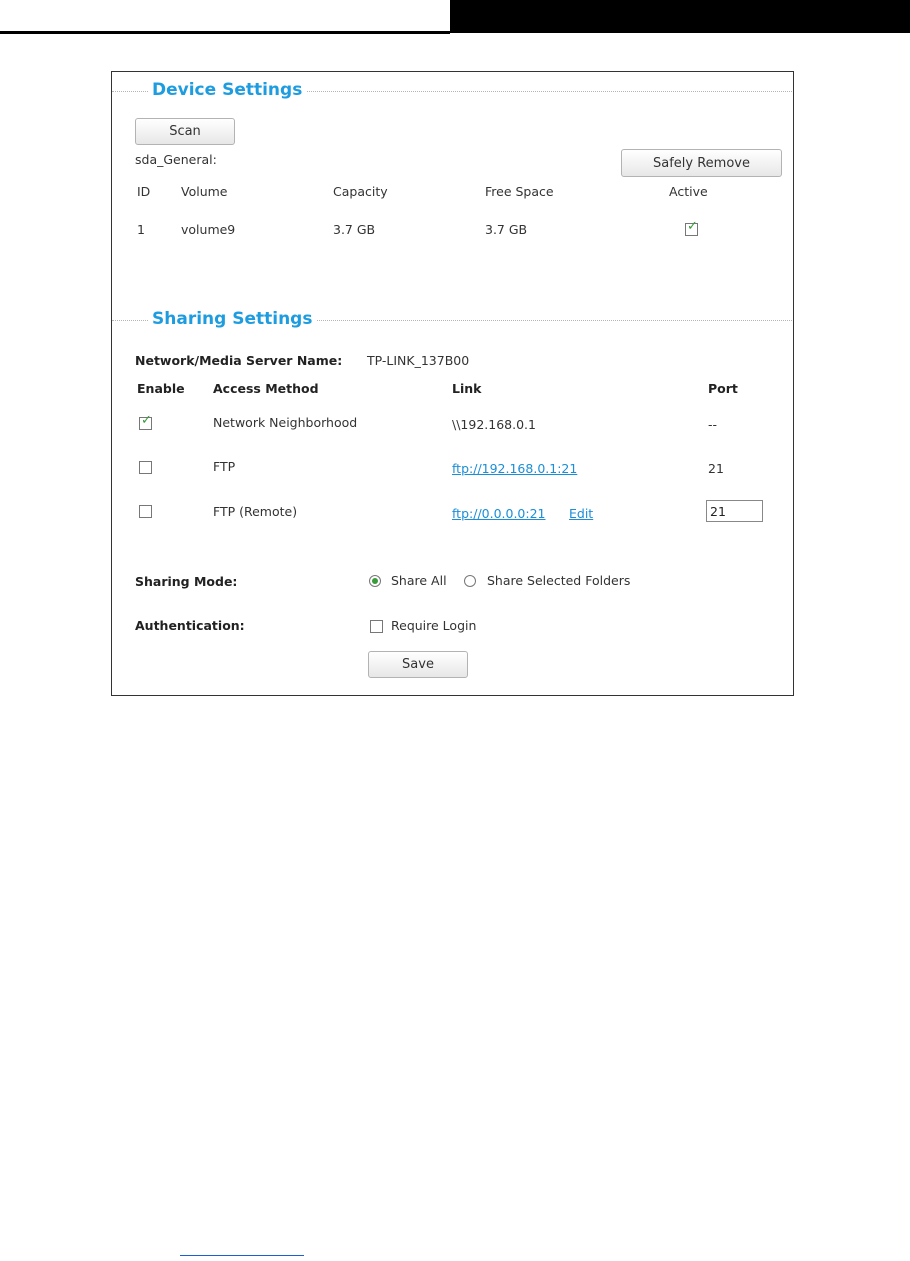 This screenshot has width=910, height=1261. Describe the element at coordinates (144, 191) in the screenshot. I see `column-header-id: ID` at that location.